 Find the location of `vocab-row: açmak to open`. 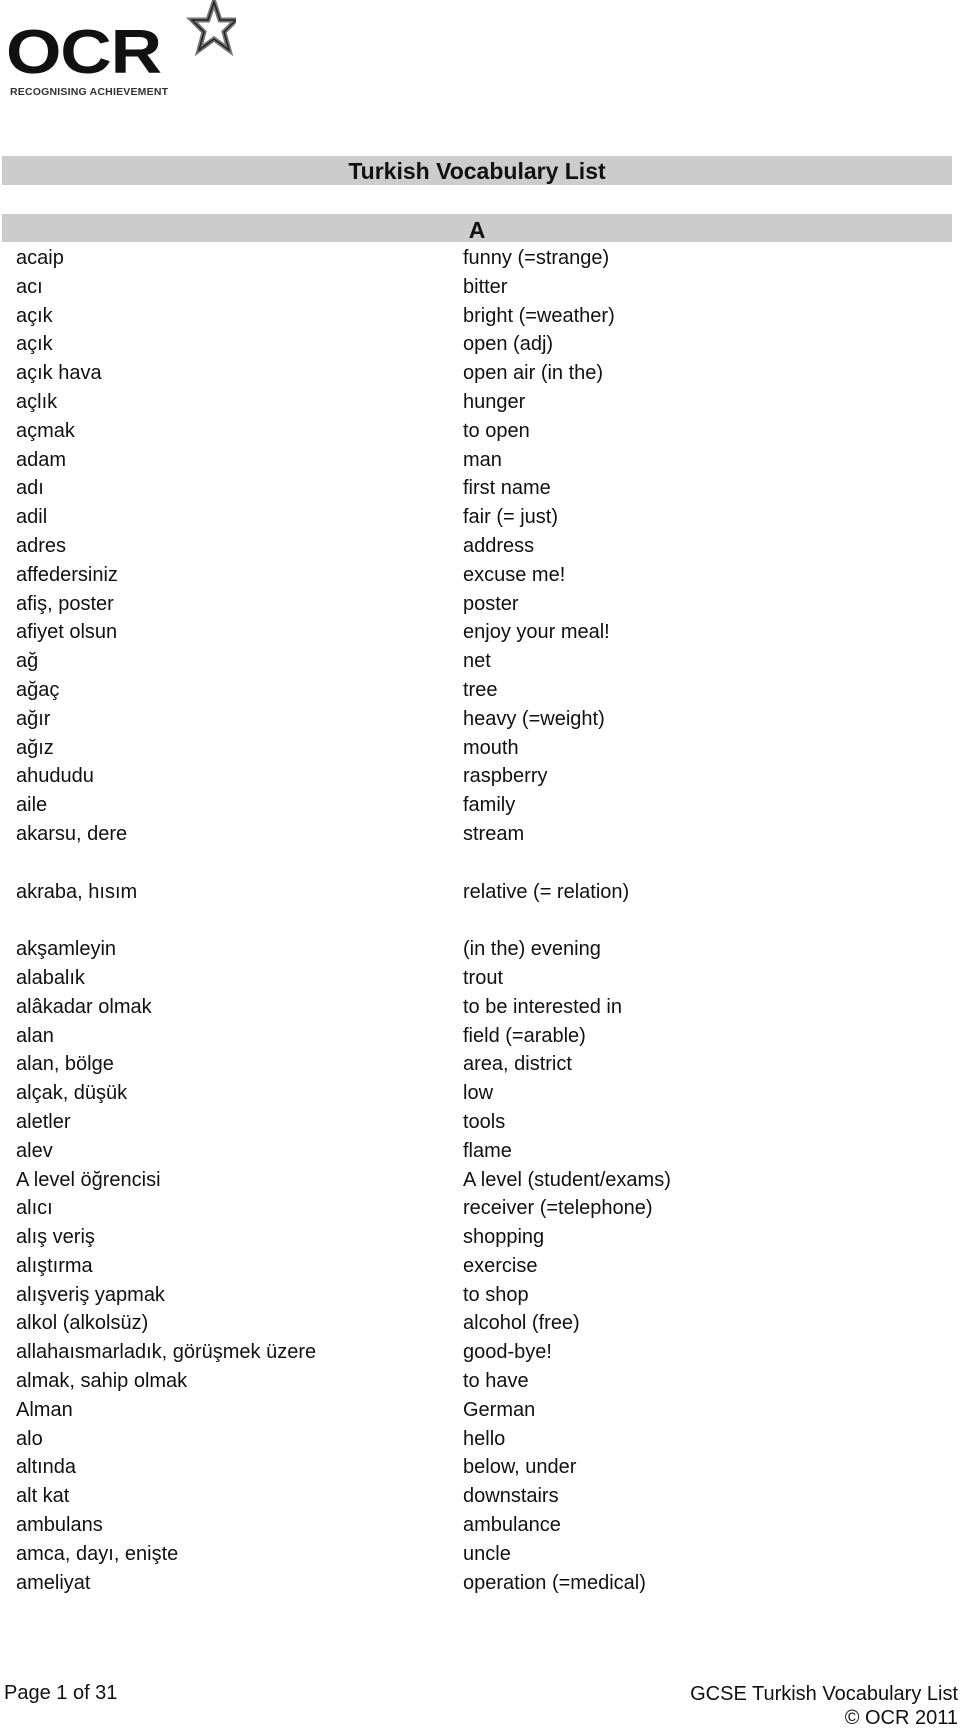

vocab-row: açmak to open is located at coordinates (481, 431).